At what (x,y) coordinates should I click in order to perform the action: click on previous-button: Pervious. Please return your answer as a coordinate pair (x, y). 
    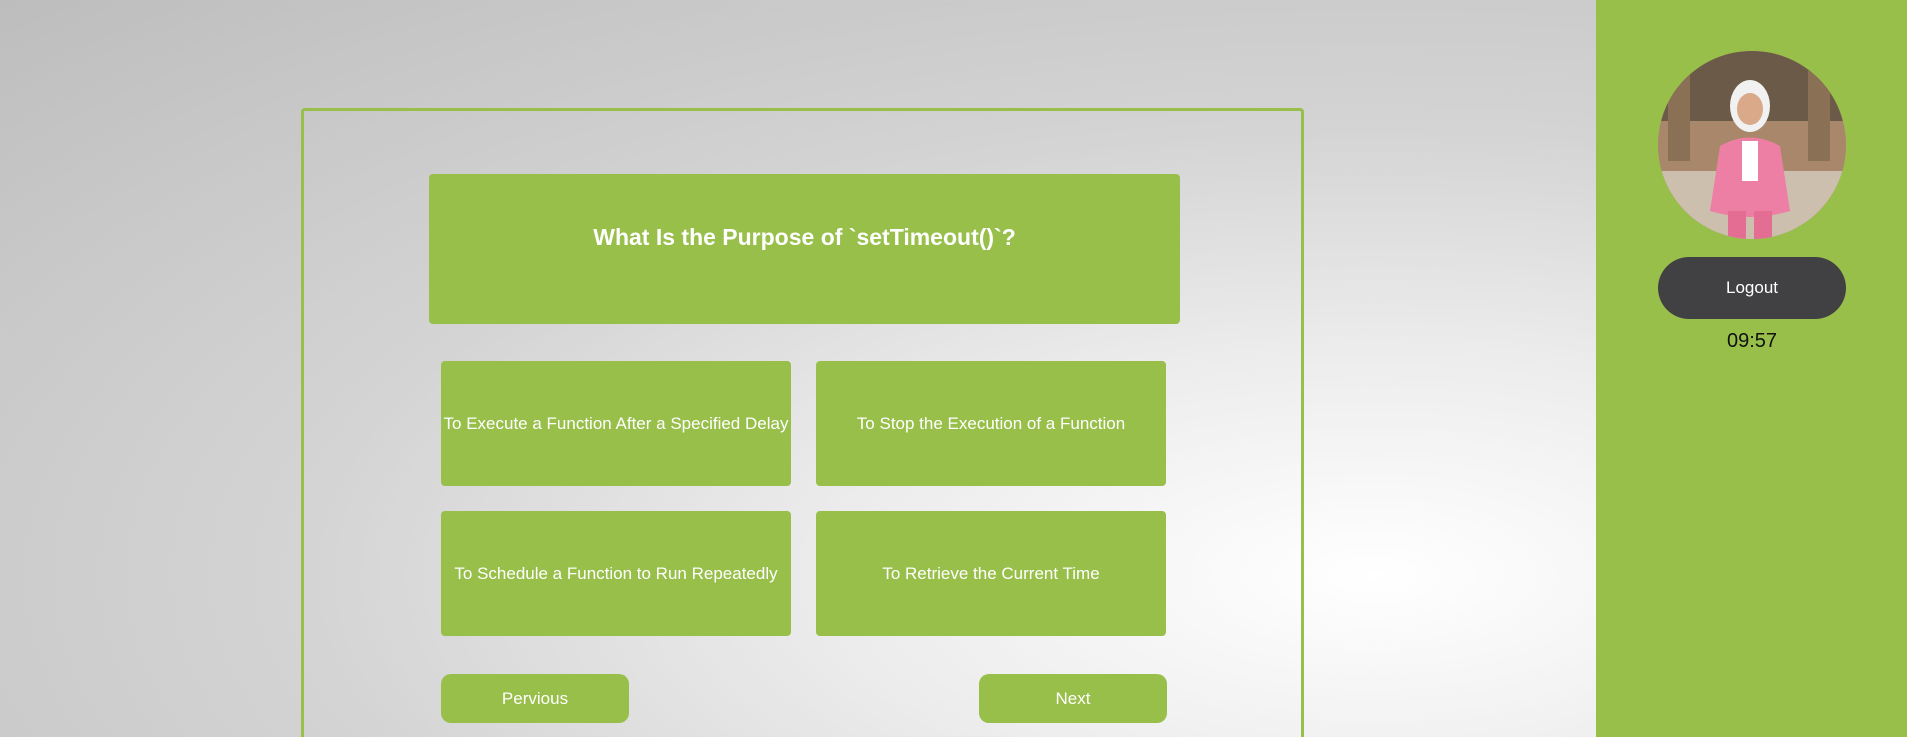
    Looking at the image, I should click on (535, 698).